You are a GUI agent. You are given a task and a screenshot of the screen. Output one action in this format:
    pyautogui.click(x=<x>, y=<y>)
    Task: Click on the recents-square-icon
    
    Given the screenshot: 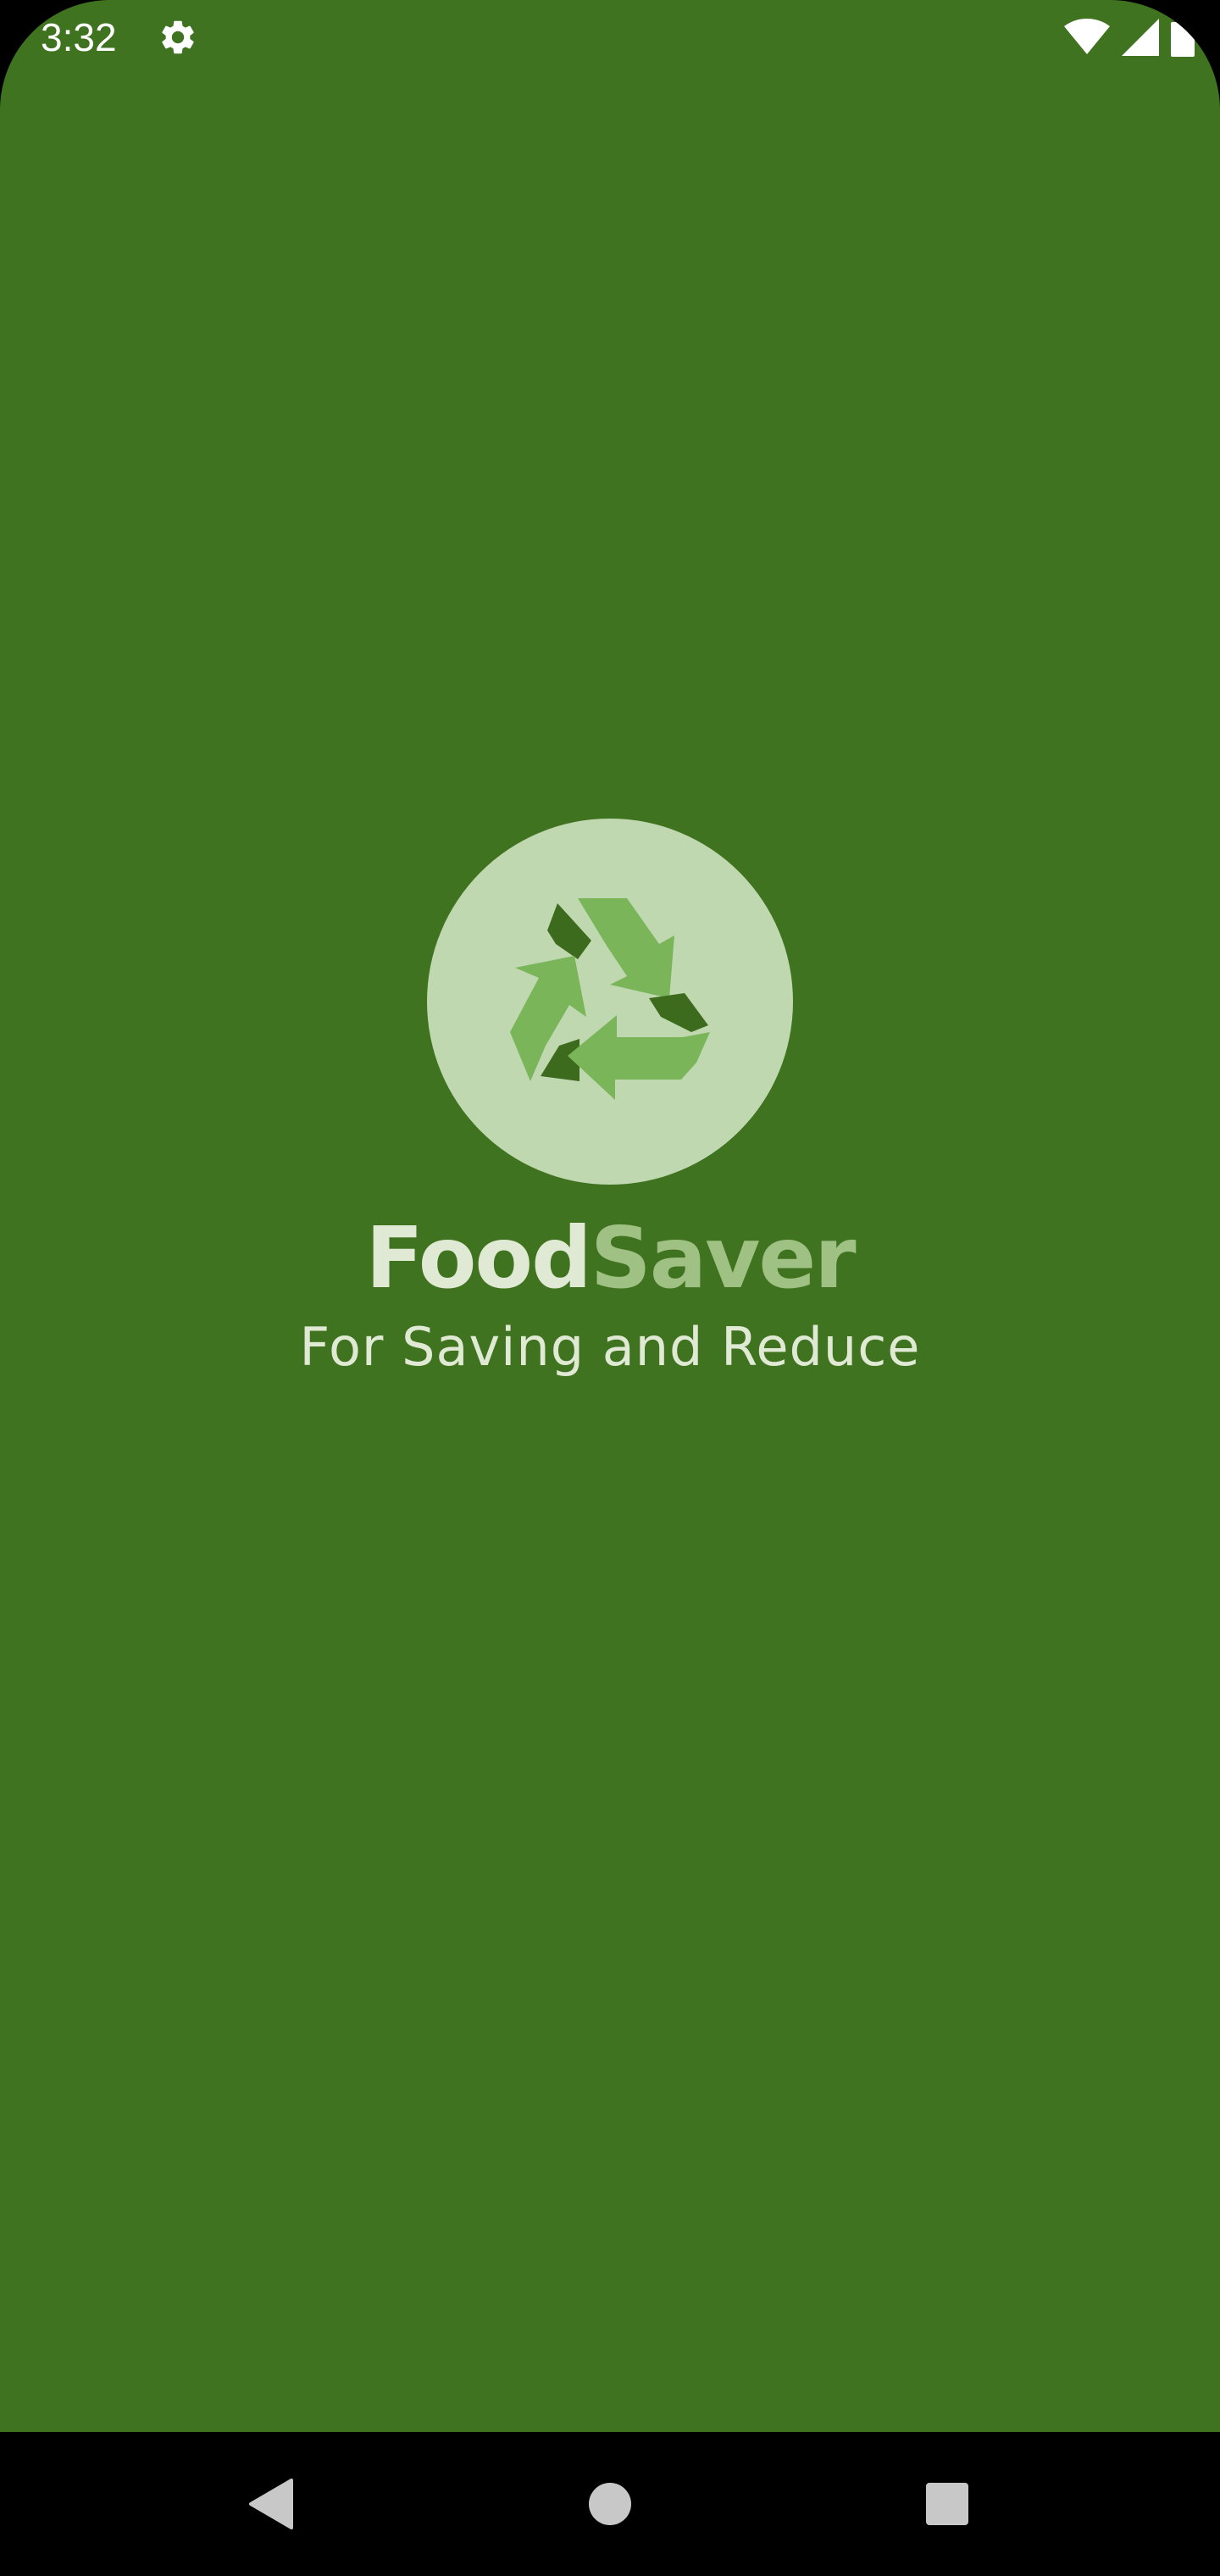 What is the action you would take?
    pyautogui.click(x=947, y=2504)
    